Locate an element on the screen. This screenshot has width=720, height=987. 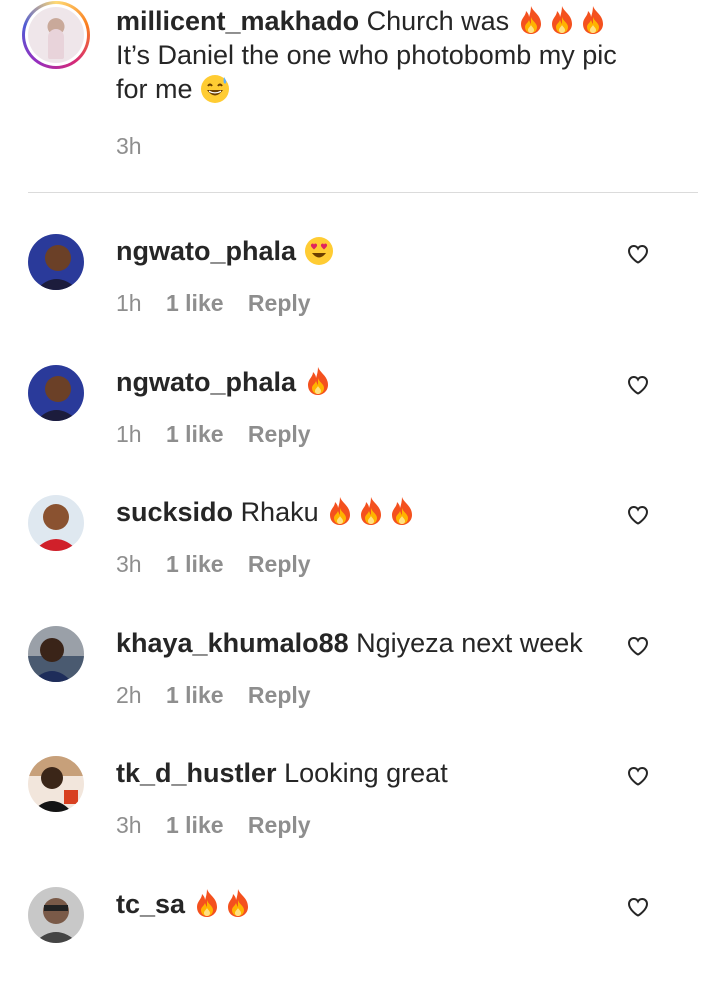
avatar-image is located at coordinates (56, 35).